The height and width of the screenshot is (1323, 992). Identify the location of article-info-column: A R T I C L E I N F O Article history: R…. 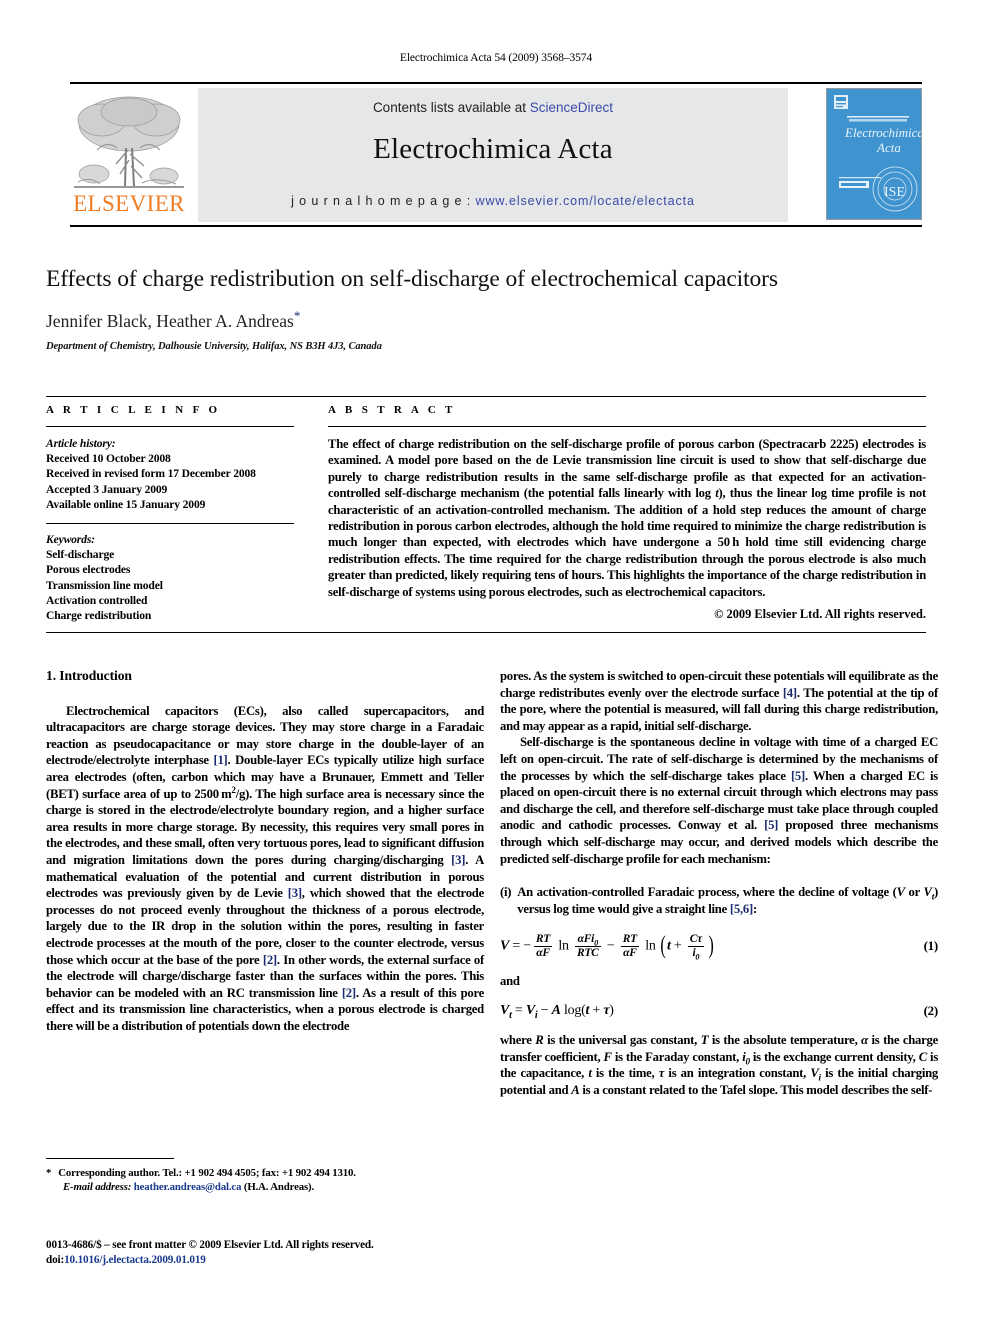
(170, 513).